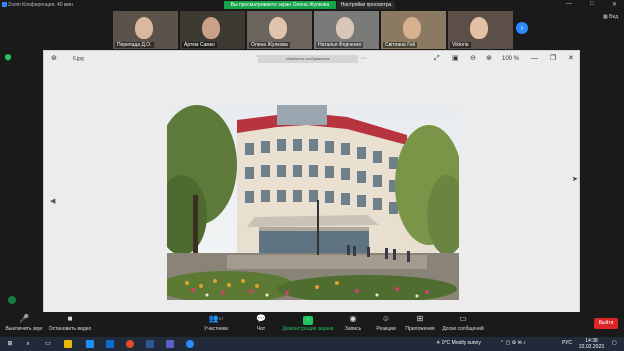  Describe the element at coordinates (400, 45) in the screenshot. I see `participant-name: Світлана Гей` at that location.